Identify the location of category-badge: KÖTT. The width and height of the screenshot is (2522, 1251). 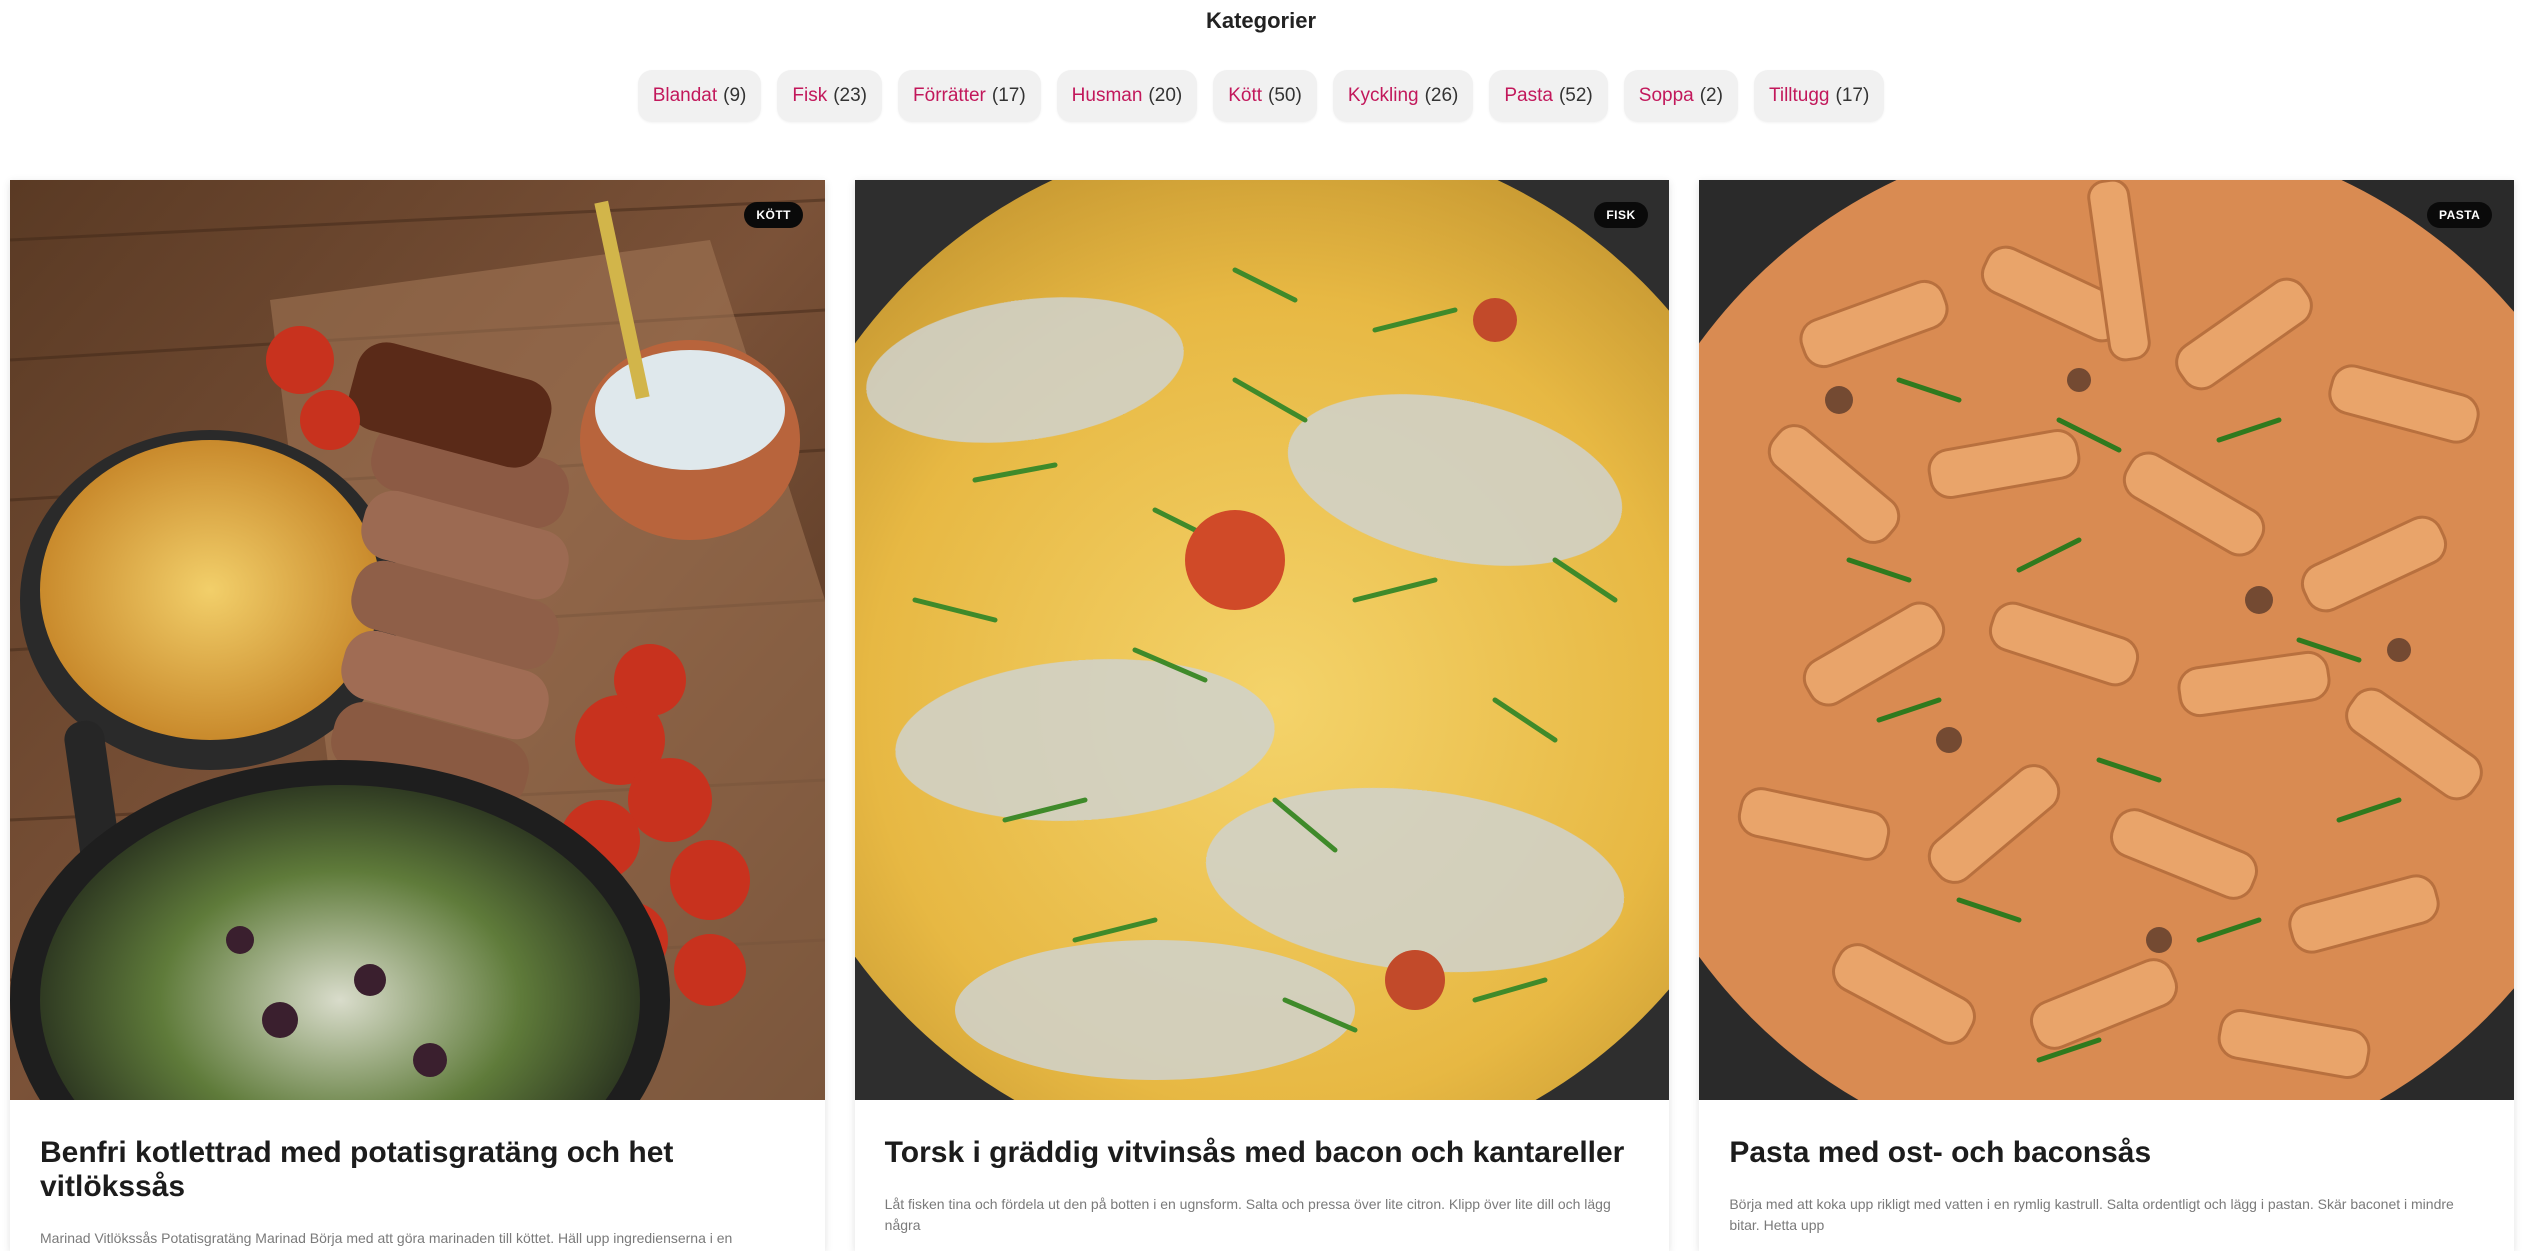
(773, 215).